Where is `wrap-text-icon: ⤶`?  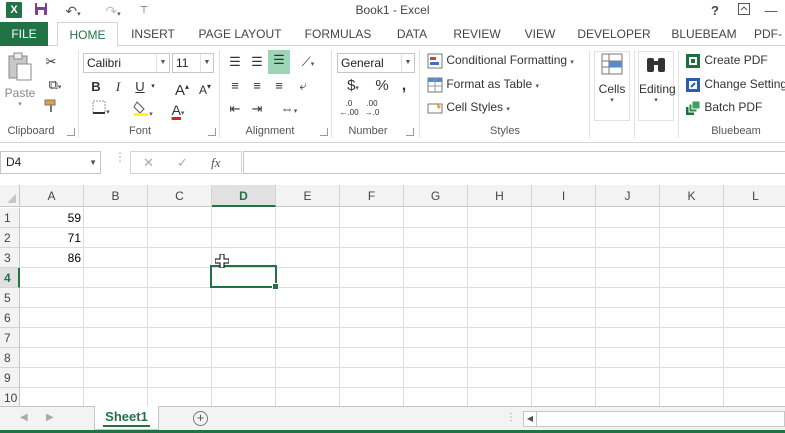
wrap-text-icon: ⤶ is located at coordinates (303, 86).